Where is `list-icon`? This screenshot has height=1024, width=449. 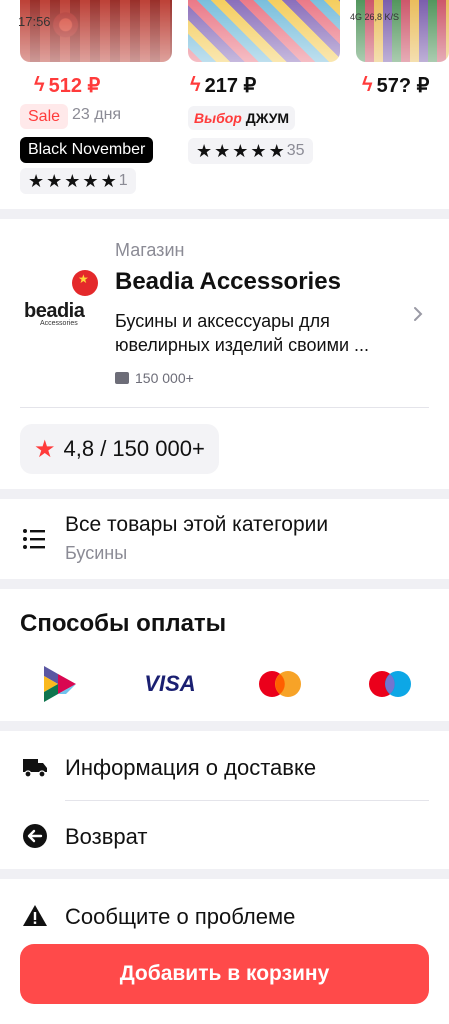 list-icon is located at coordinates (34, 539).